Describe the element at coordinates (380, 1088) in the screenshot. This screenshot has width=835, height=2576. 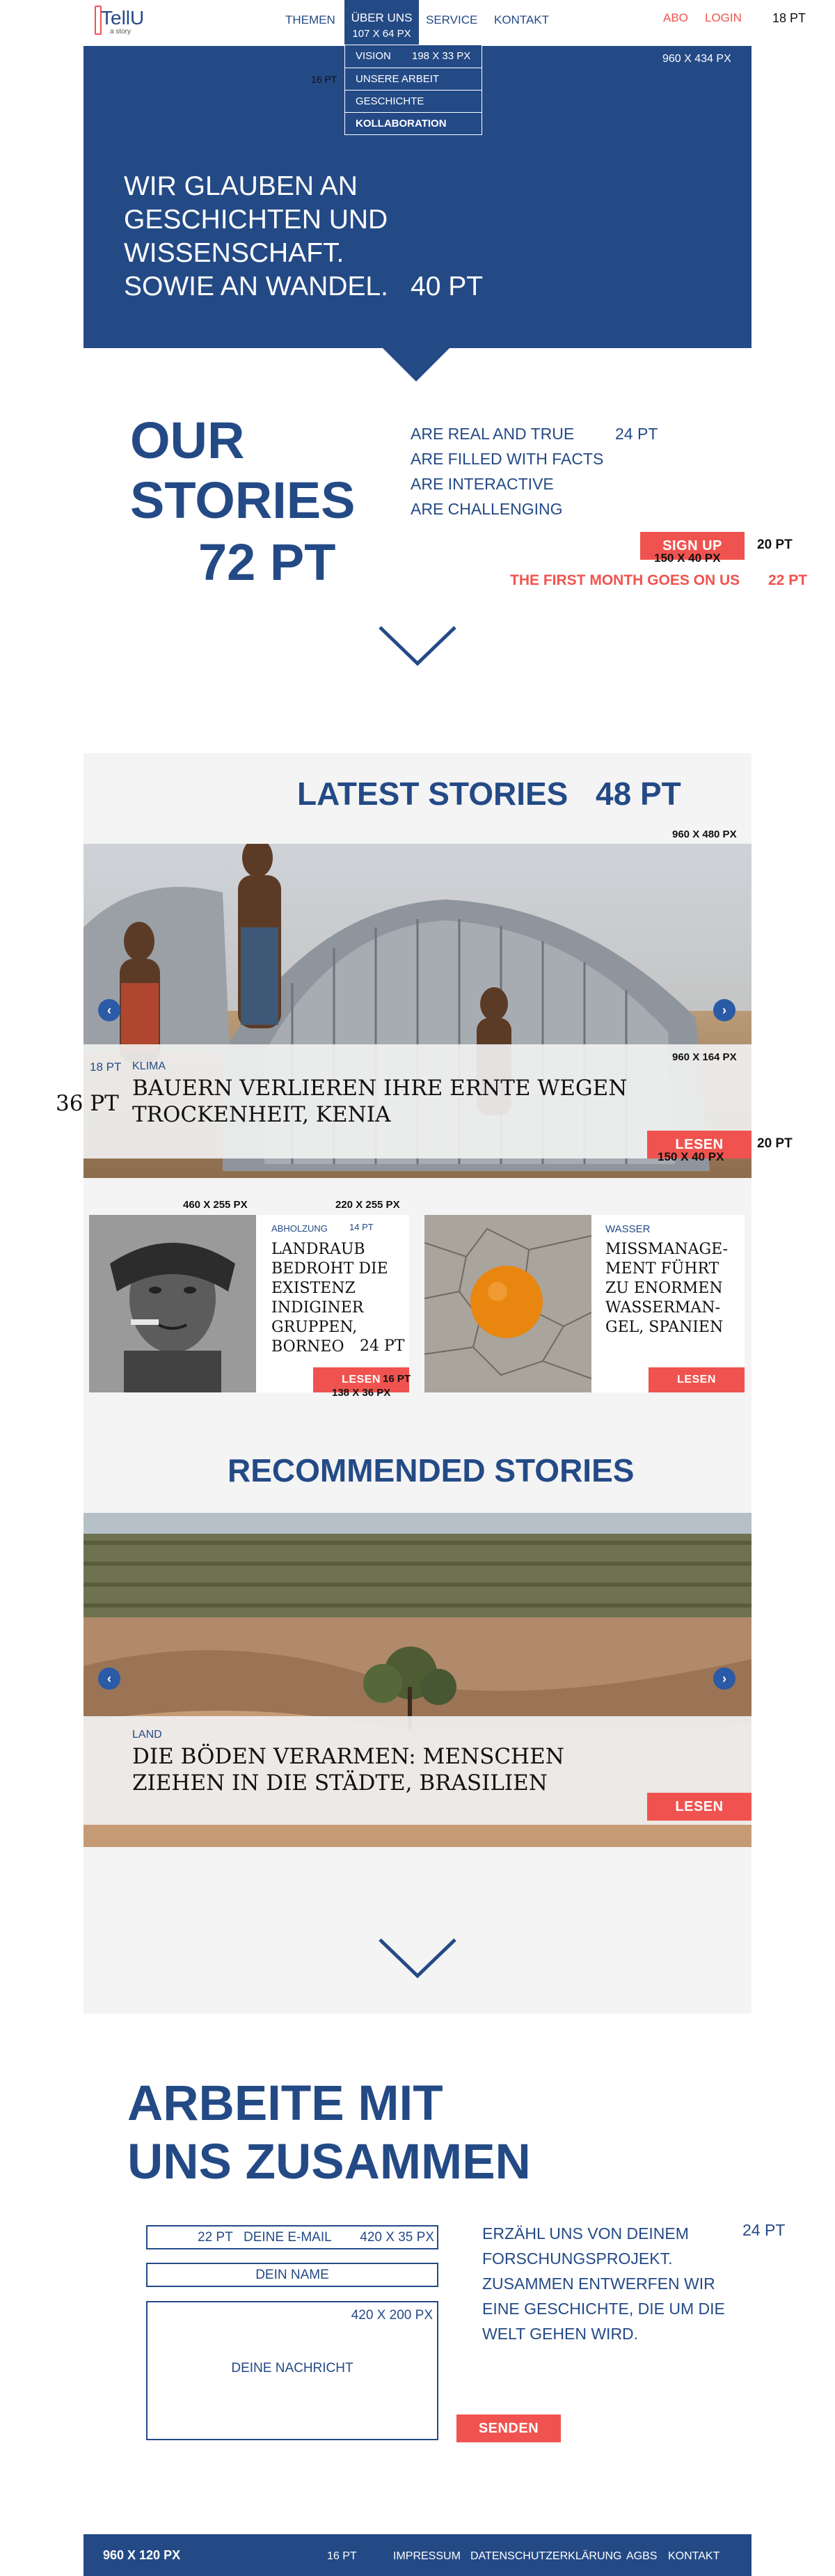
I see `main-story-title-line-1: BAUERN VERLIEREN IHRE ERNTE WEGEN` at that location.